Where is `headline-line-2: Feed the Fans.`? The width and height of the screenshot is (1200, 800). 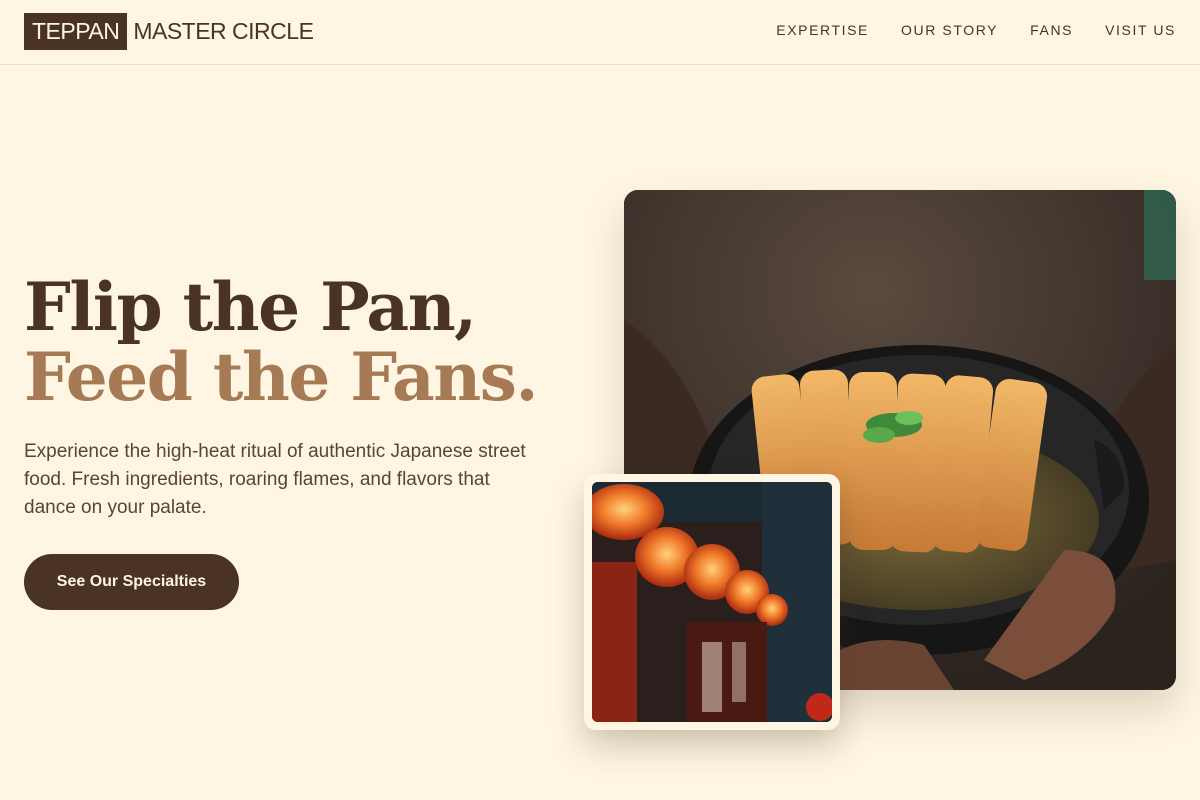 headline-line-2: Feed the Fans. is located at coordinates (281, 377).